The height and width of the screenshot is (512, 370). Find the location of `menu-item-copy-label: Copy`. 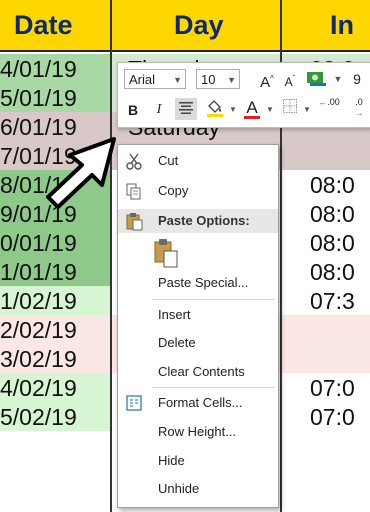

menu-item-copy-label: Copy is located at coordinates (173, 190).